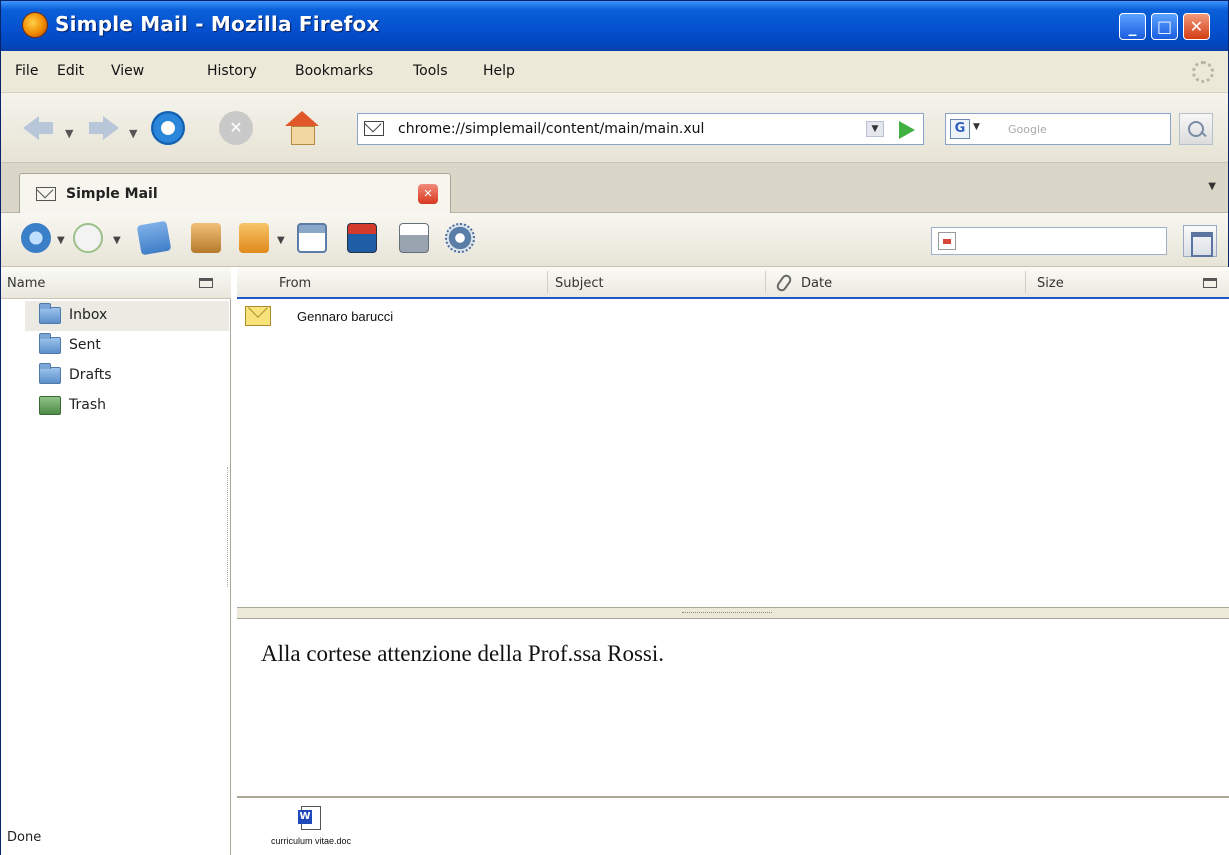 The height and width of the screenshot is (855, 1229). I want to click on folder-pane: Name Inbox Sent Drafts Trash Done, so click(116, 561).